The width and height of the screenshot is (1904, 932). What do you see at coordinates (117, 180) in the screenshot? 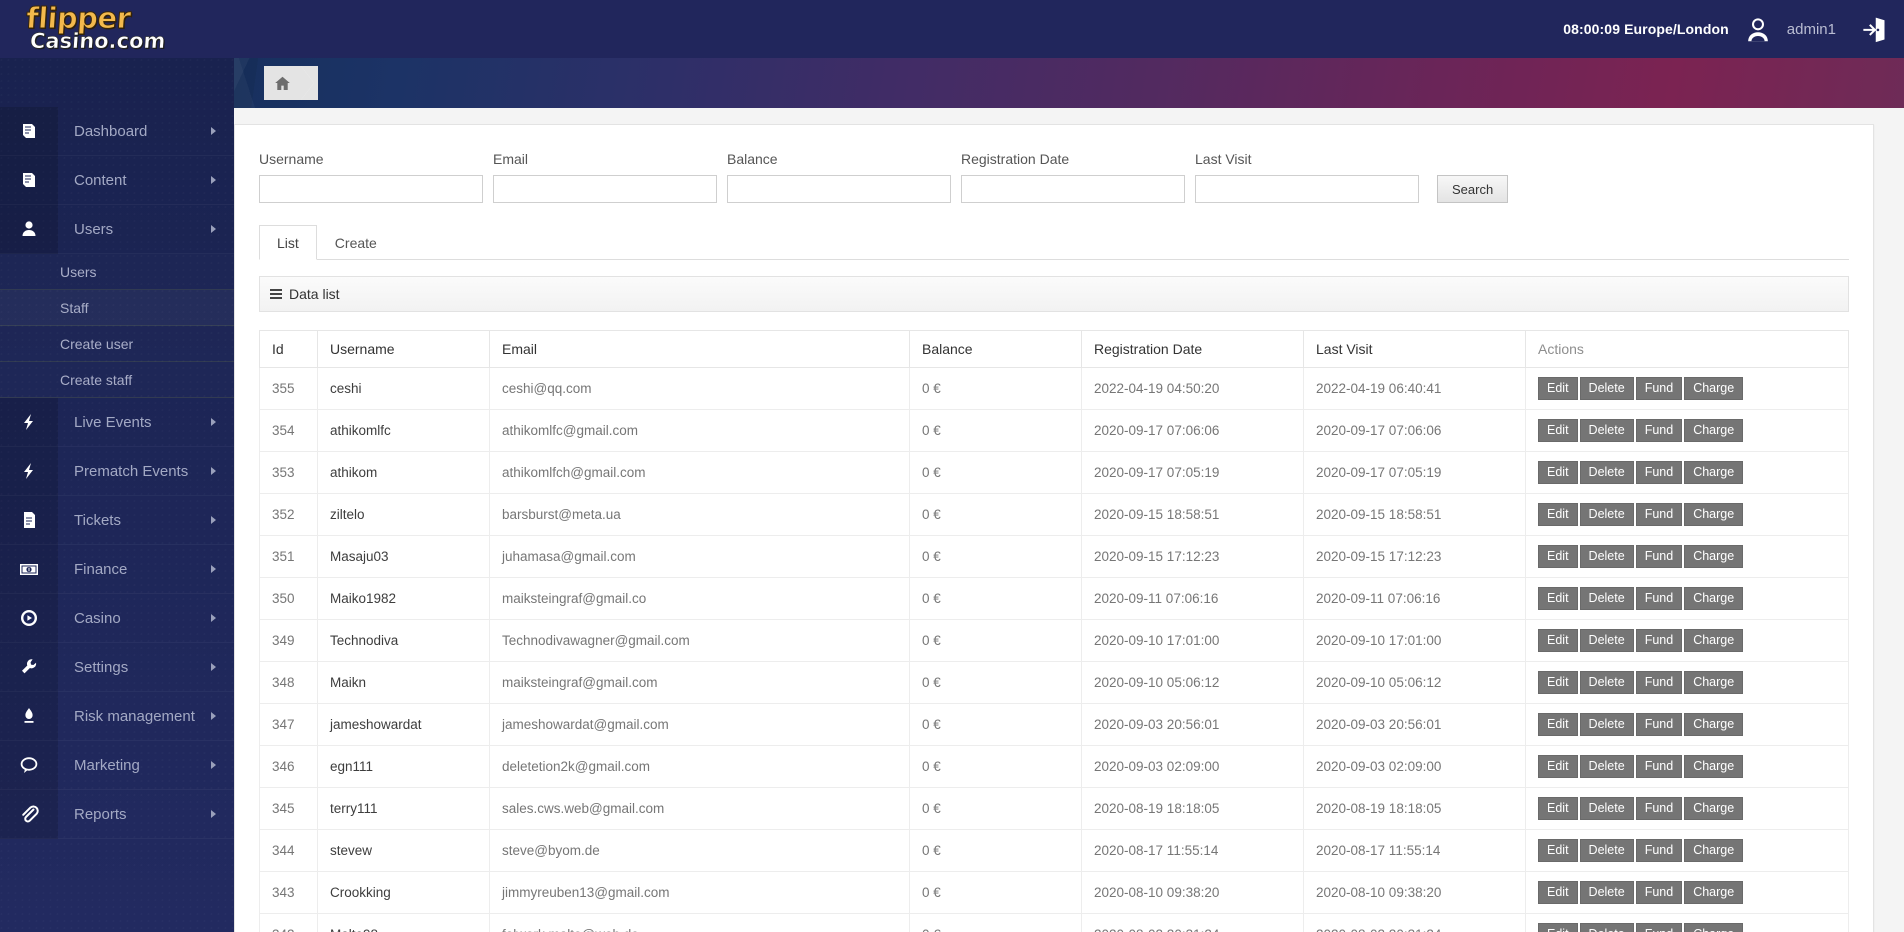
I see `sidebar-item-content: Content` at bounding box center [117, 180].